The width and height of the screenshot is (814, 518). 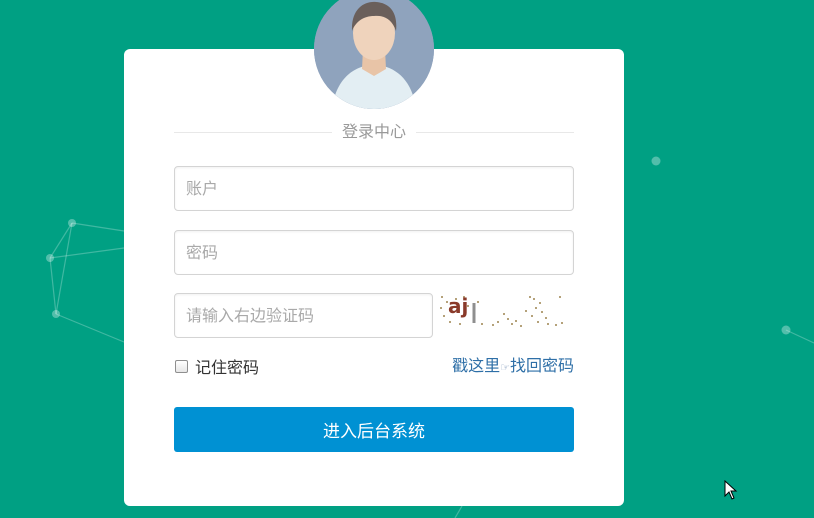 I want to click on captcha-input, so click(x=303, y=315).